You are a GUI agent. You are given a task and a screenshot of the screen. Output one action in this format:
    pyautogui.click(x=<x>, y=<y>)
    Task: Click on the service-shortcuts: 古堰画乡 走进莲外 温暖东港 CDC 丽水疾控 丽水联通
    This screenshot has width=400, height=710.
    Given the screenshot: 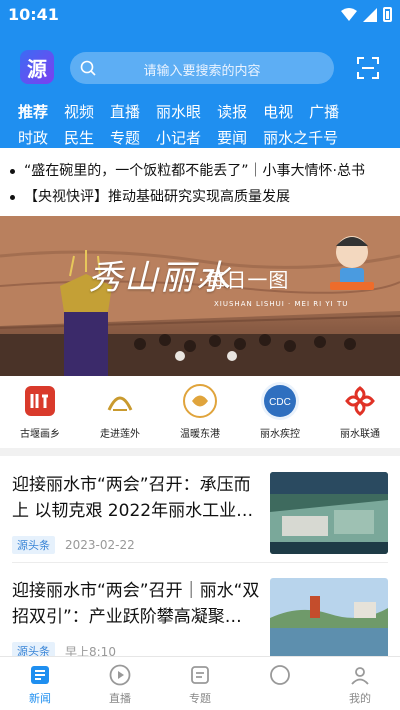 What is the action you would take?
    pyautogui.click(x=200, y=412)
    